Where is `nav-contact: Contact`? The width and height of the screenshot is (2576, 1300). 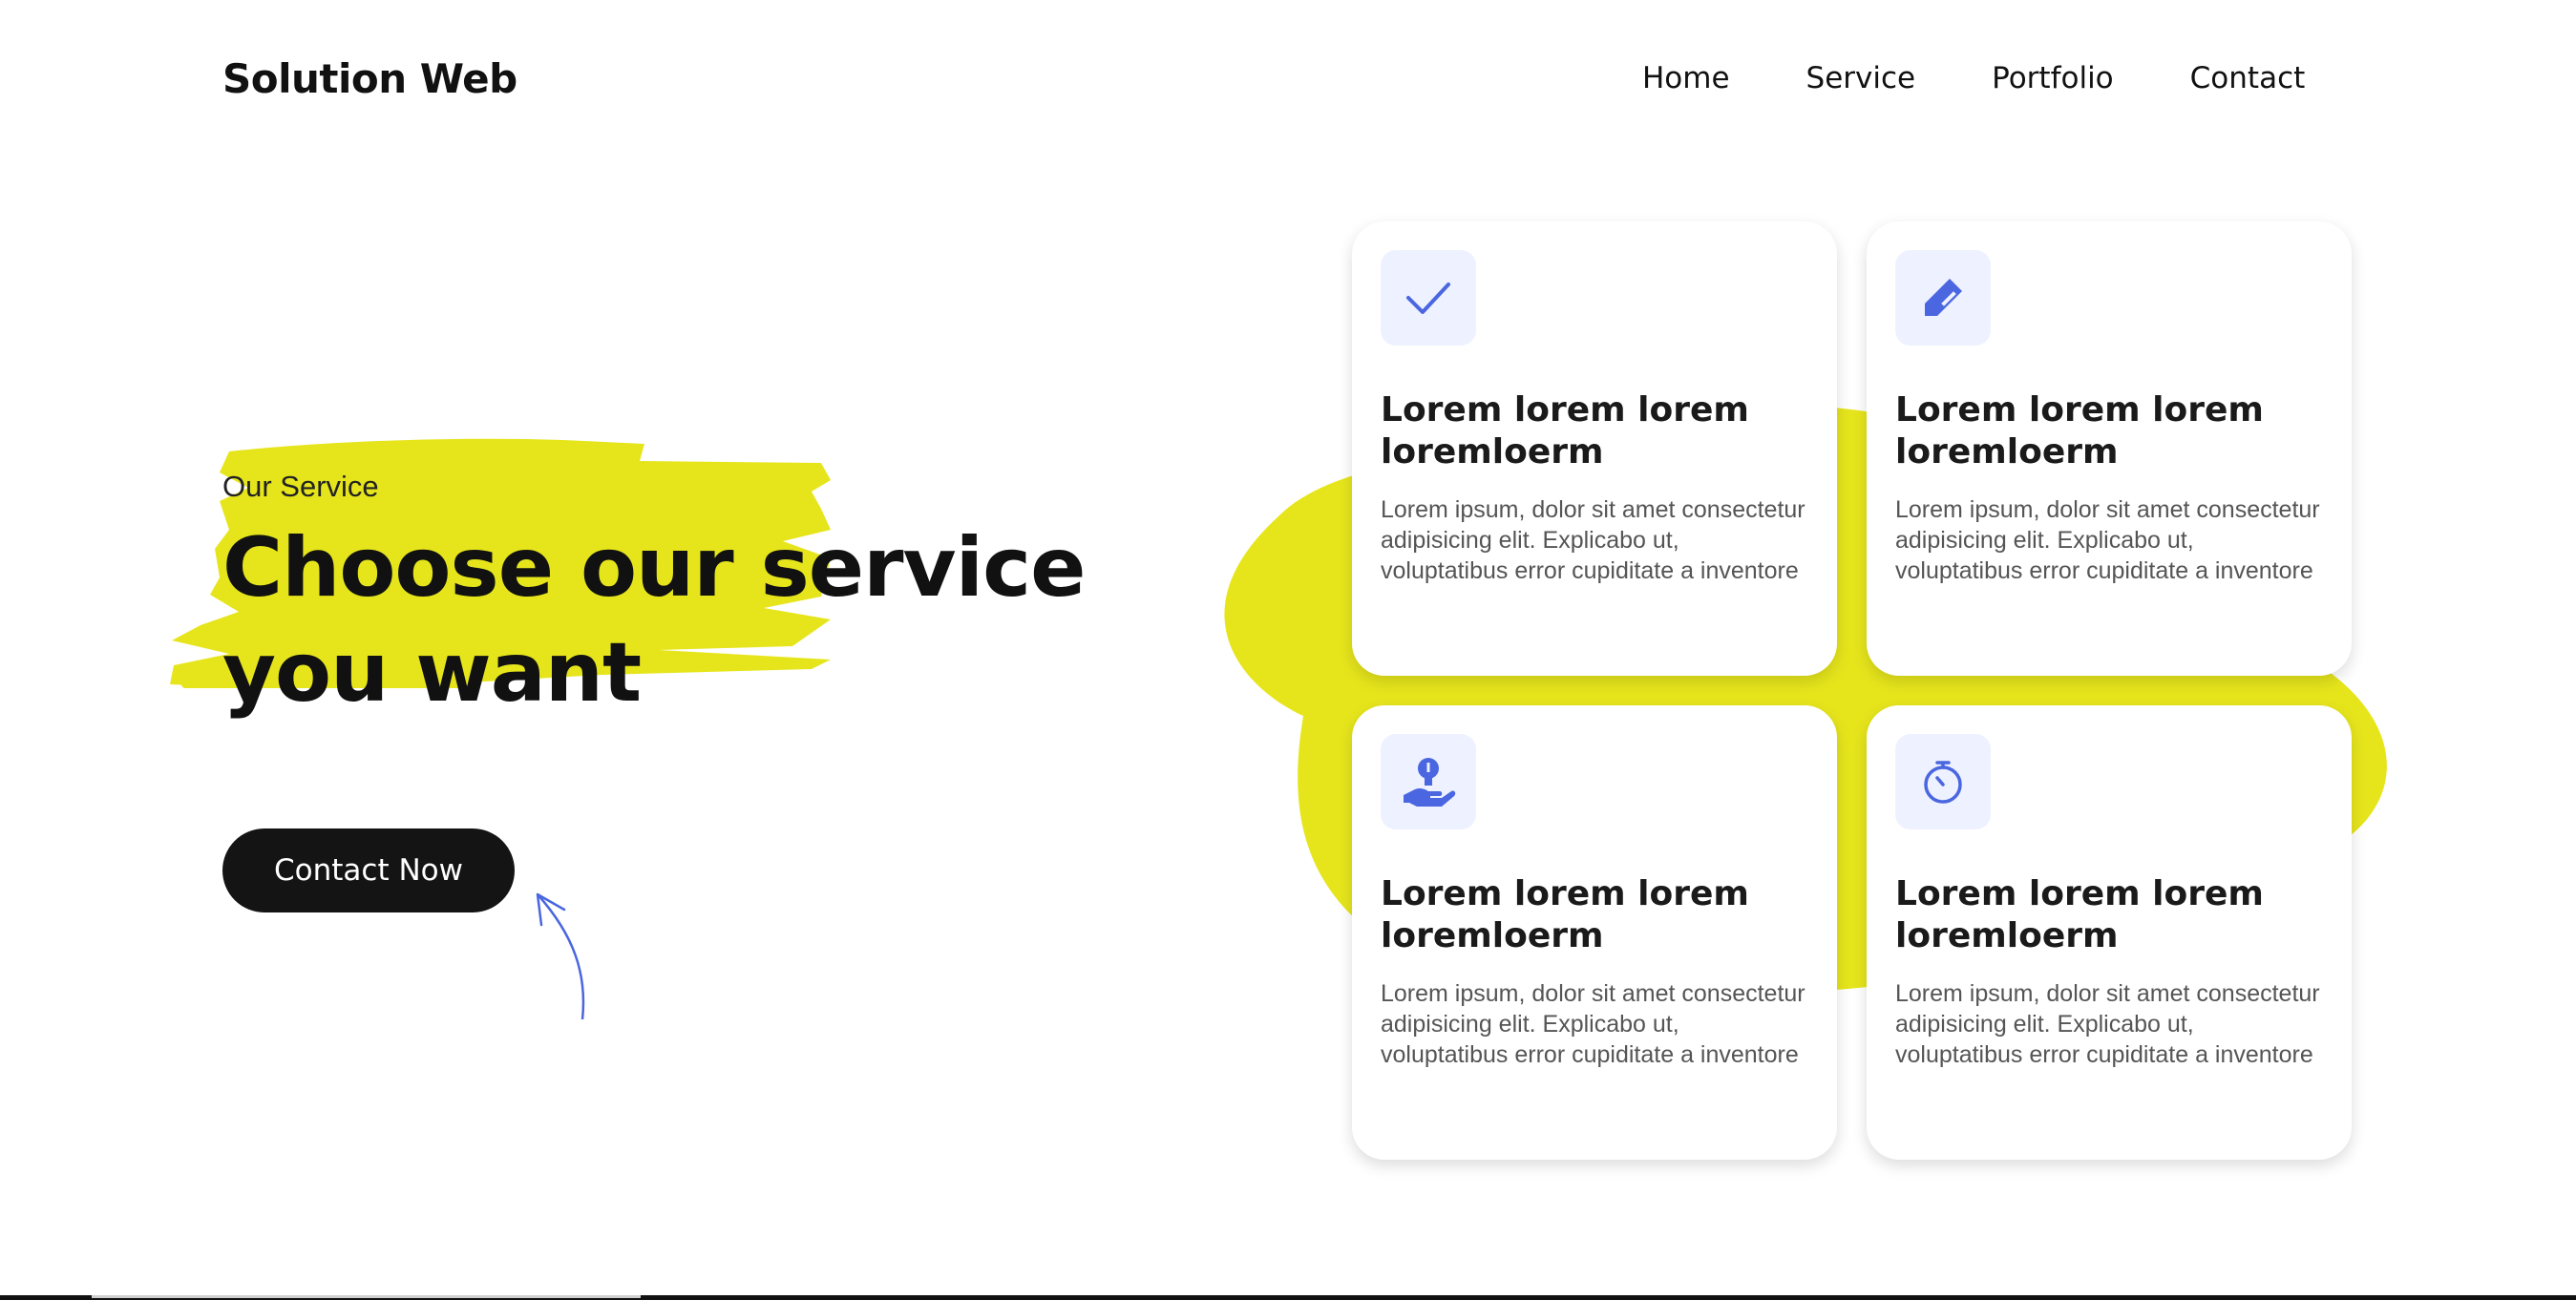 nav-contact: Contact is located at coordinates (2248, 78).